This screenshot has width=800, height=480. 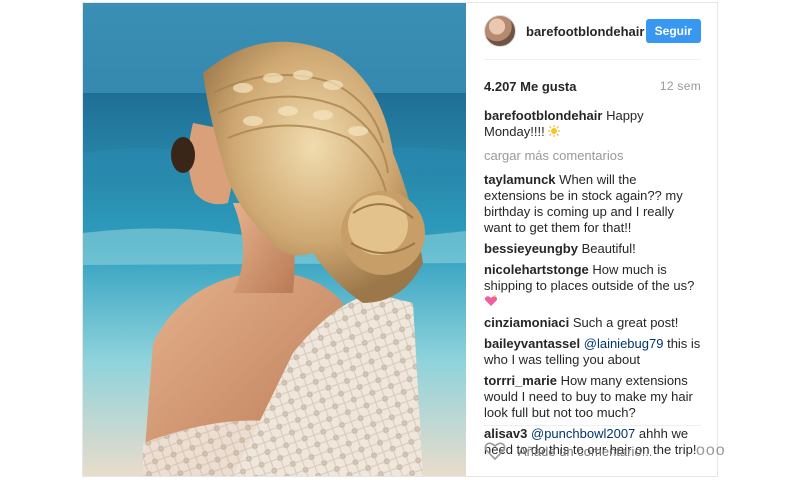 I want to click on likes-count: 4.207 Me gusta, so click(x=530, y=86).